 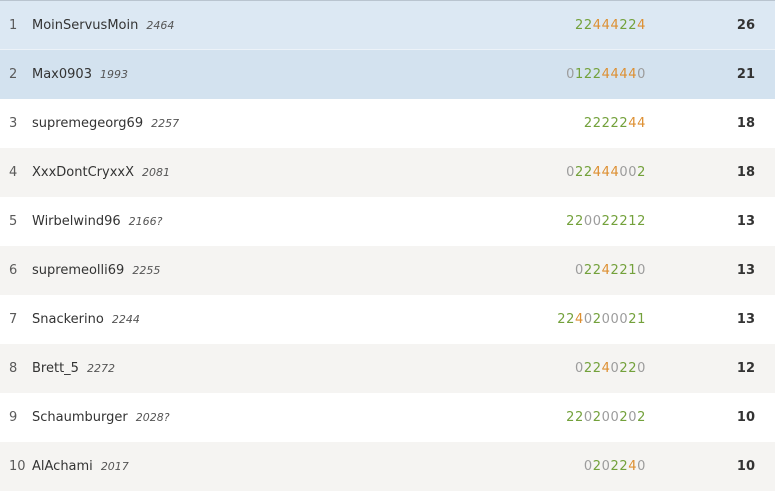 I want to click on player-cell: Wirbelwind96 2166?, so click(x=97, y=221).